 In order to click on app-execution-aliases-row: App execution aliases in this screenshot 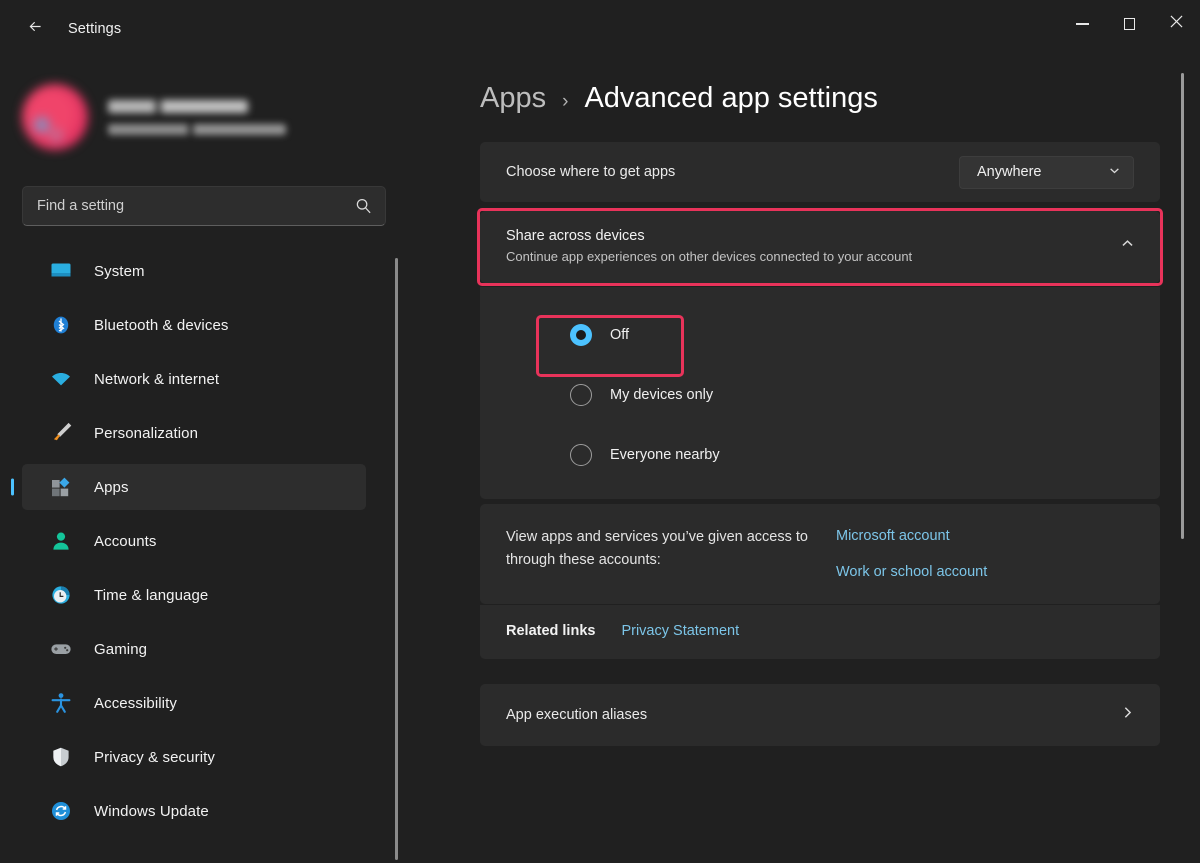, I will do `click(820, 715)`.